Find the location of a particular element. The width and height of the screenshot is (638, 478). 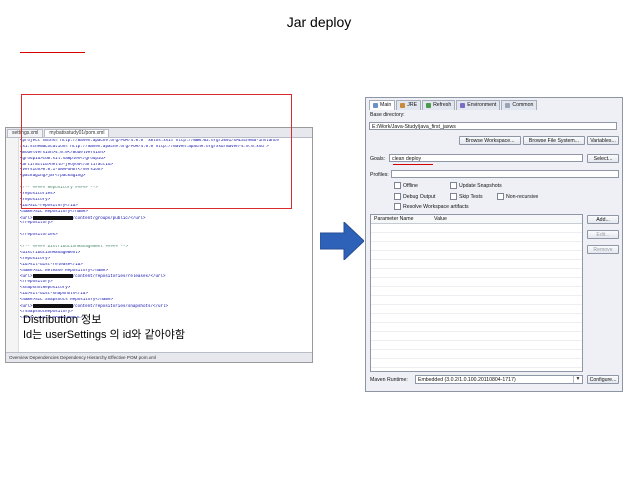

parameters-table-header: Parameter Name Value is located at coordinates (476, 219).